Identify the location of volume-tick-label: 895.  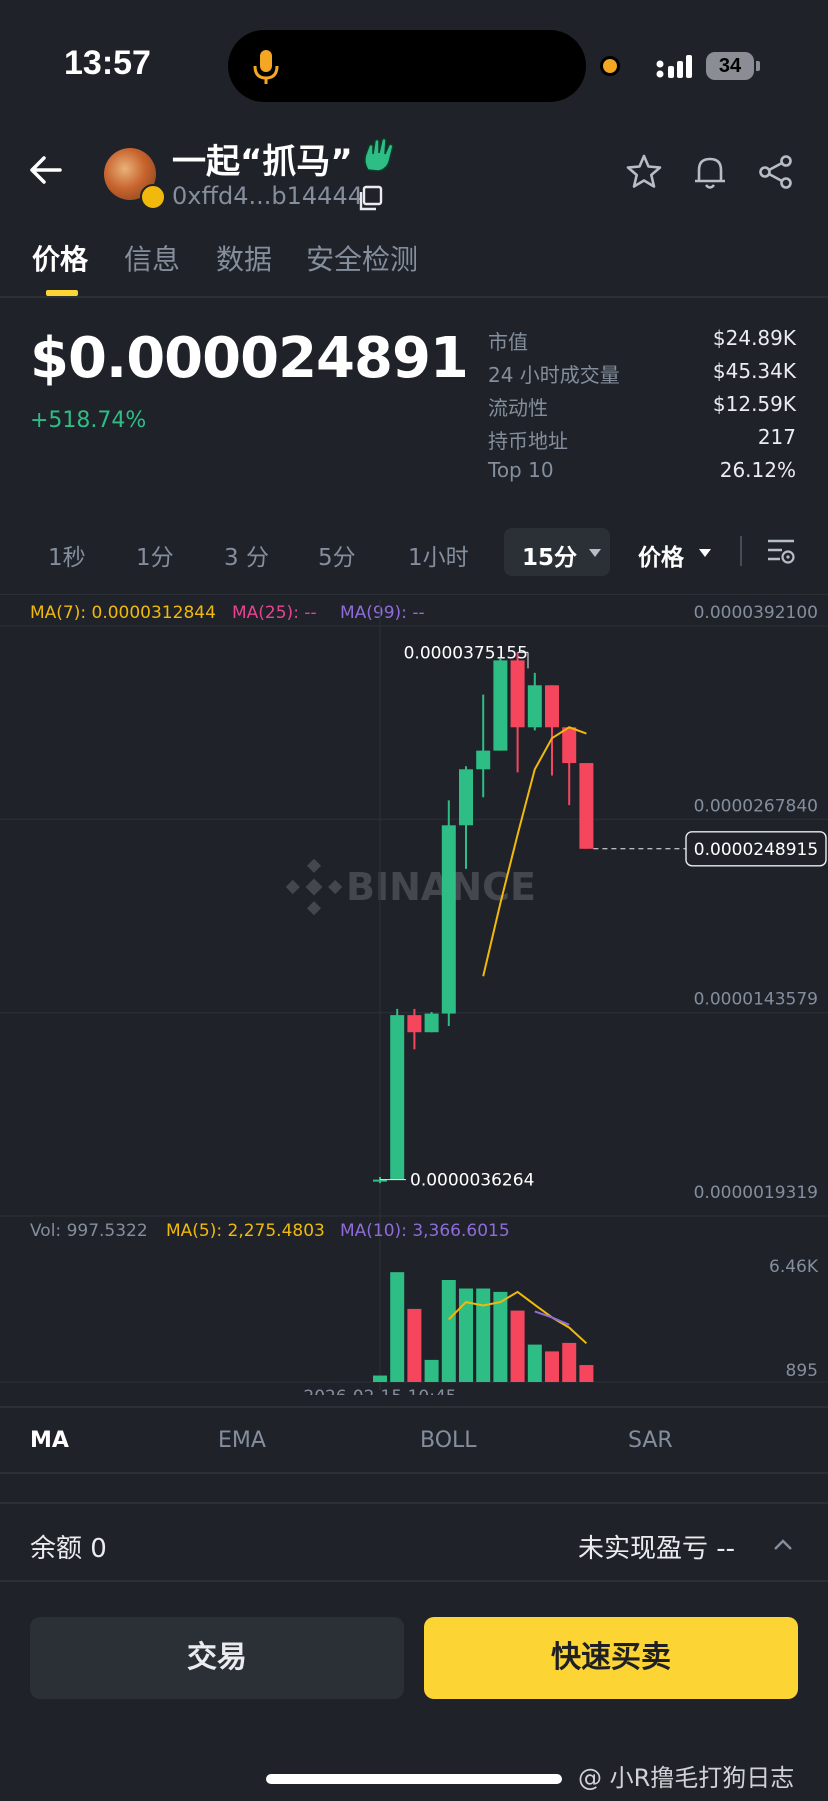
(802, 1371).